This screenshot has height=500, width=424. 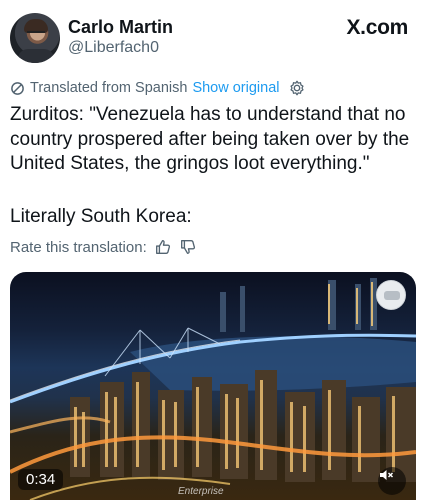 What do you see at coordinates (41, 479) in the screenshot?
I see `video-timestamp: 0:34` at bounding box center [41, 479].